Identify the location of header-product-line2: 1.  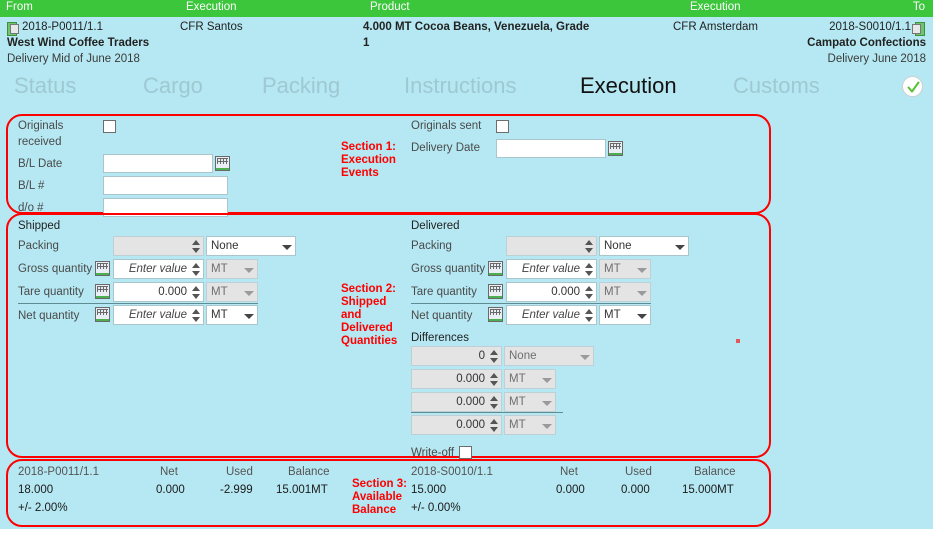
(366, 43).